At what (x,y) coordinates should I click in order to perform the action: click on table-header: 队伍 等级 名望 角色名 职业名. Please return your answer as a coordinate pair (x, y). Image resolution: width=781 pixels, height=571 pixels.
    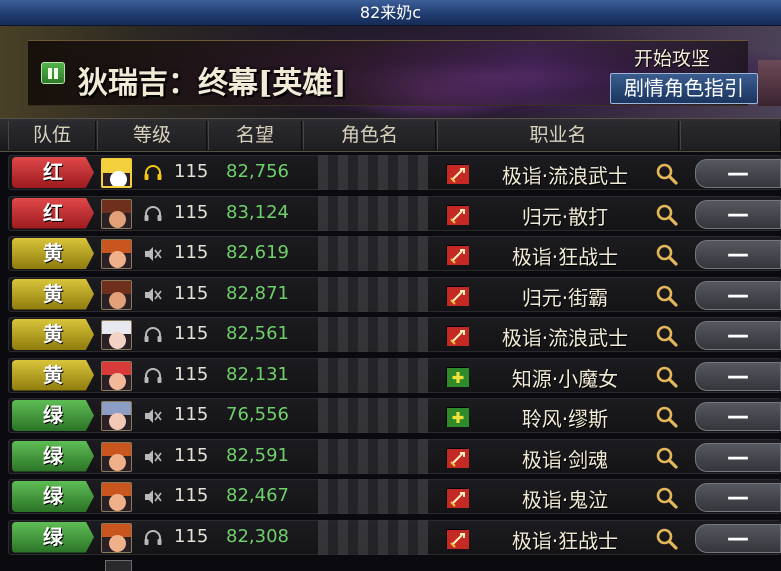
    Looking at the image, I should click on (390, 135).